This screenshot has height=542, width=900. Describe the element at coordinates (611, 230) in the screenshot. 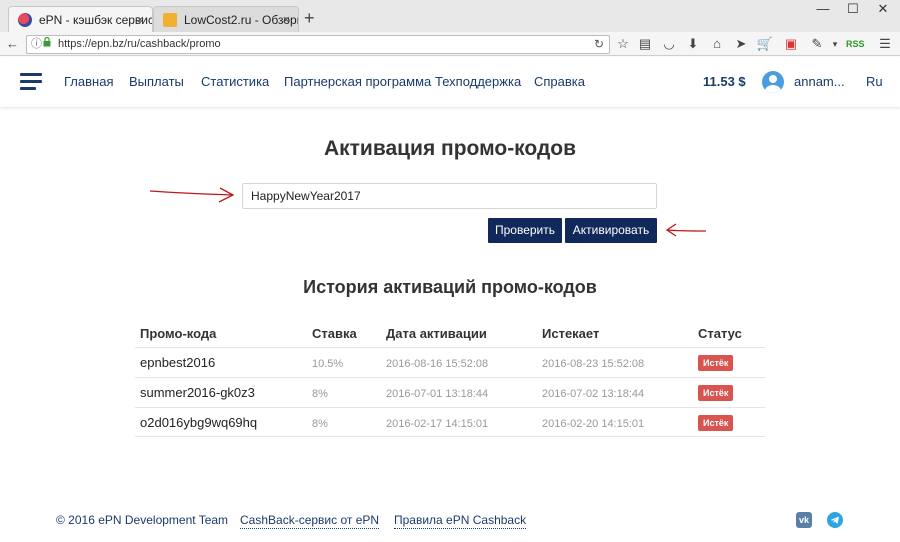

I see `activate-button: Активировать` at that location.